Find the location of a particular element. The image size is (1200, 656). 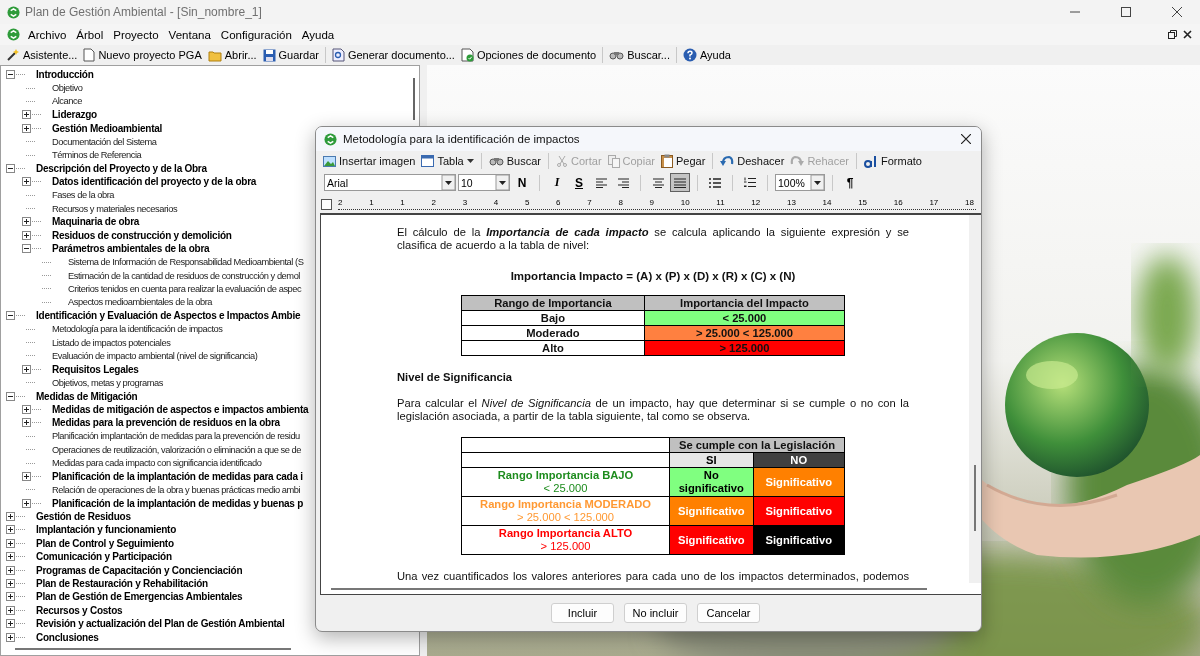

tree-item: Maquinaria de obra is located at coordinates (96, 222).